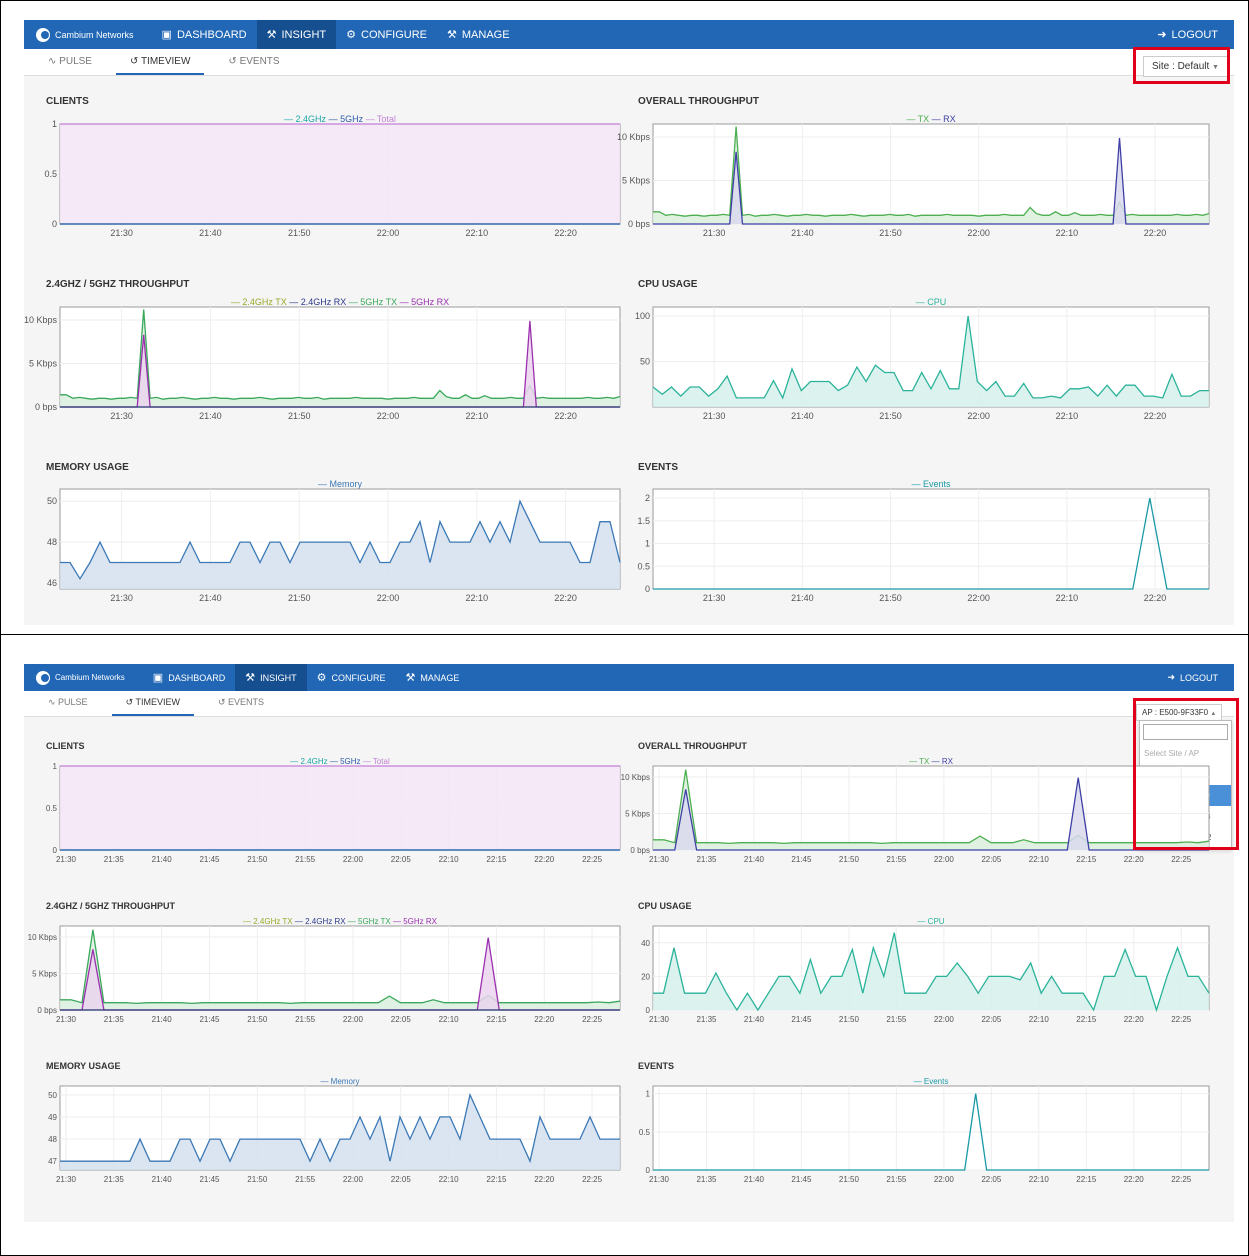  What do you see at coordinates (643, 521) in the screenshot?
I see `y-tick-label: 1.5` at bounding box center [643, 521].